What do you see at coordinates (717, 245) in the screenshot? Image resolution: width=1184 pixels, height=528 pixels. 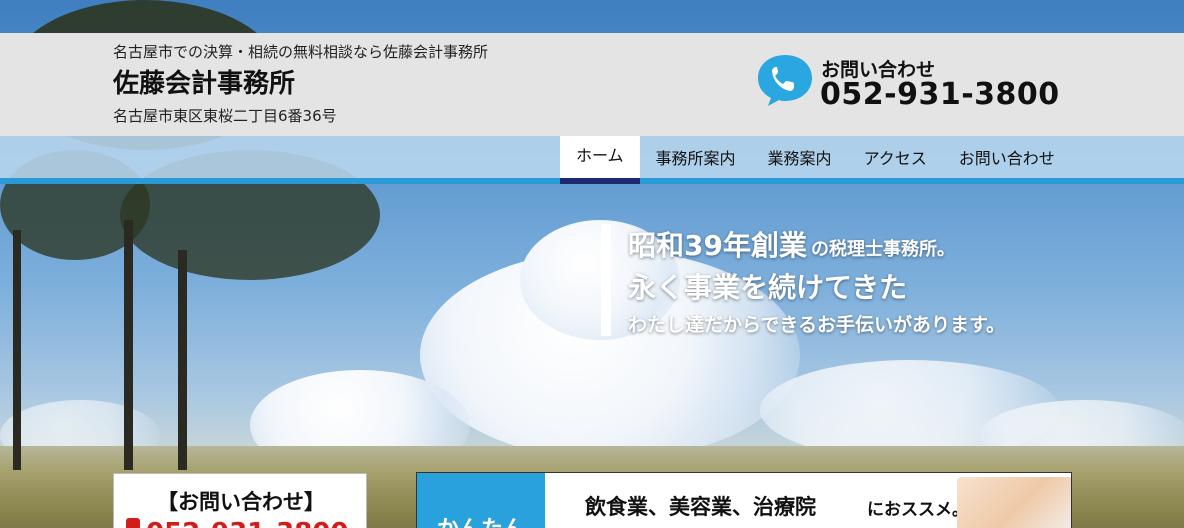 I see `hero-founded: 昭和39年創業` at bounding box center [717, 245].